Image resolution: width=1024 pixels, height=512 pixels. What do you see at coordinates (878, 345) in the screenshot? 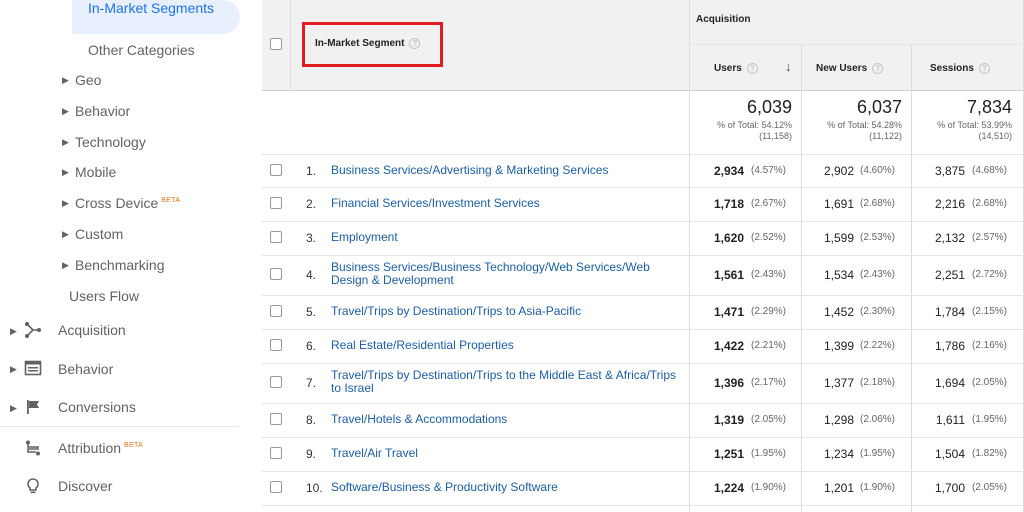
I see `new-users-pct: (2.22%)` at bounding box center [878, 345].